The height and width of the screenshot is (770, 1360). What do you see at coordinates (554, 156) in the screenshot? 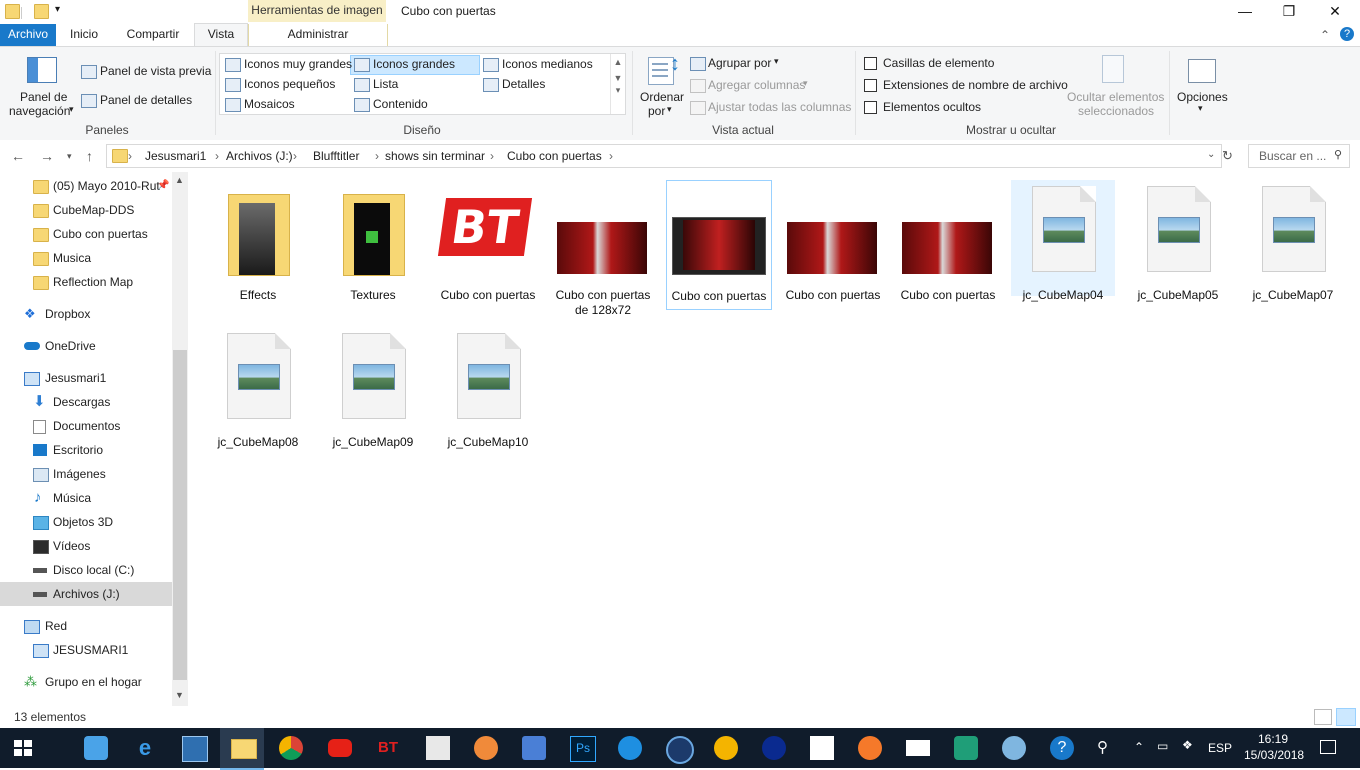
I see `breadcrumb-item: Cubo con puertas` at bounding box center [554, 156].